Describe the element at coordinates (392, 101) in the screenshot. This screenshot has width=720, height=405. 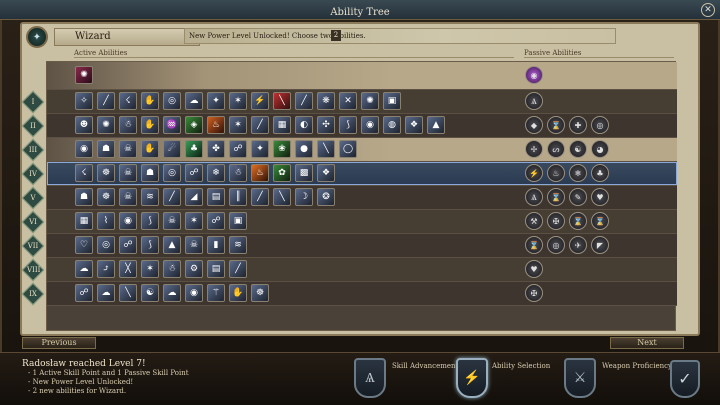
I see `ability-icon: ▣` at that location.